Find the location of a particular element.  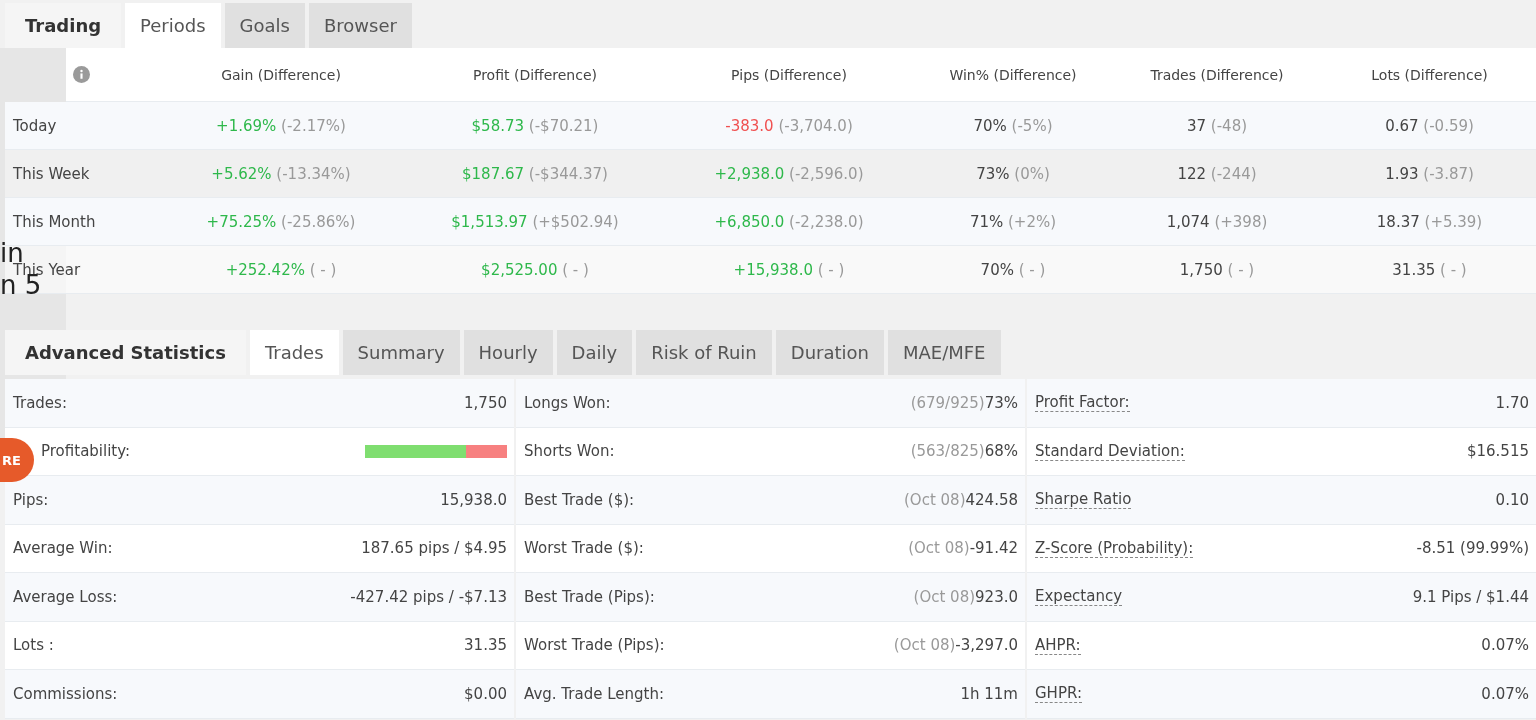

stat-label: Average Win: is located at coordinates (63, 548).